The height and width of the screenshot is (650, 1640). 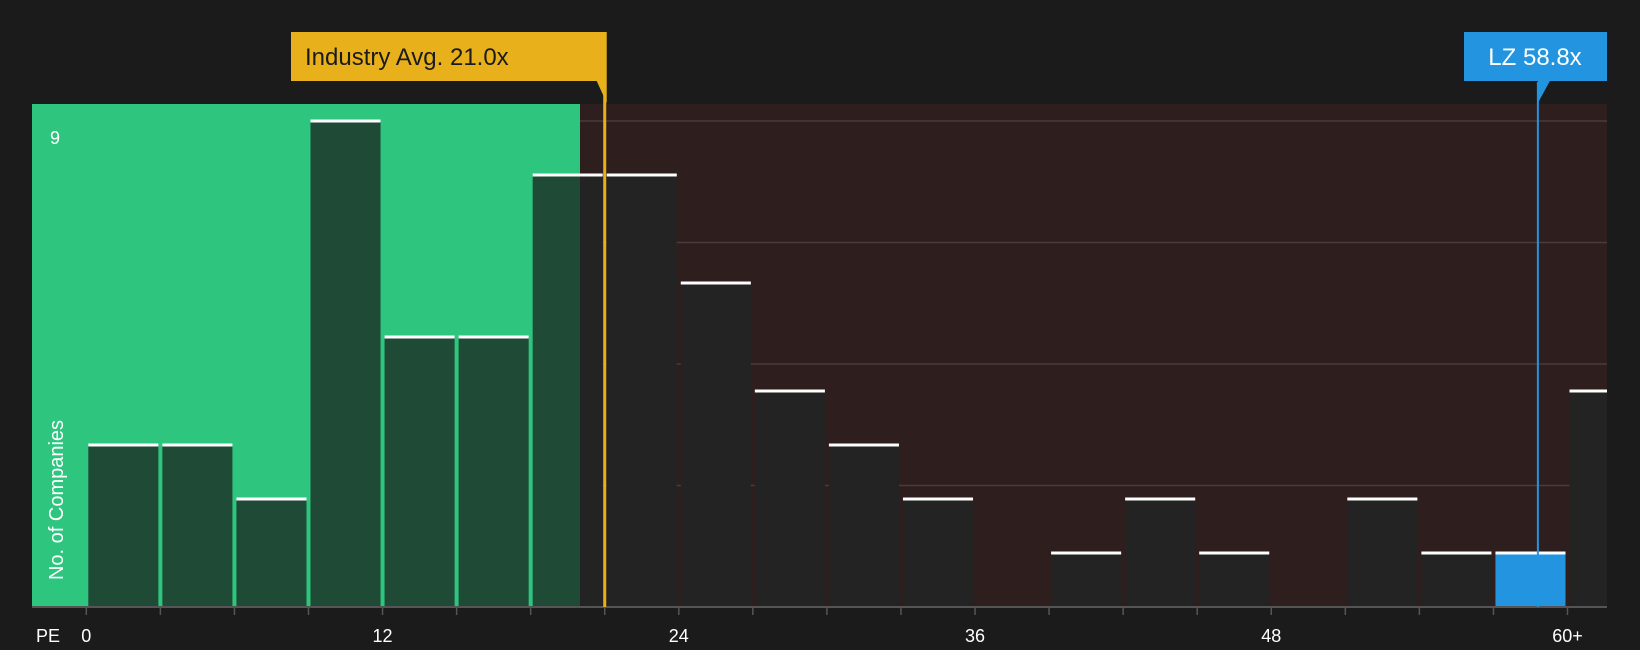 What do you see at coordinates (1567, 636) in the screenshot?
I see `x-tick-label: 60+` at bounding box center [1567, 636].